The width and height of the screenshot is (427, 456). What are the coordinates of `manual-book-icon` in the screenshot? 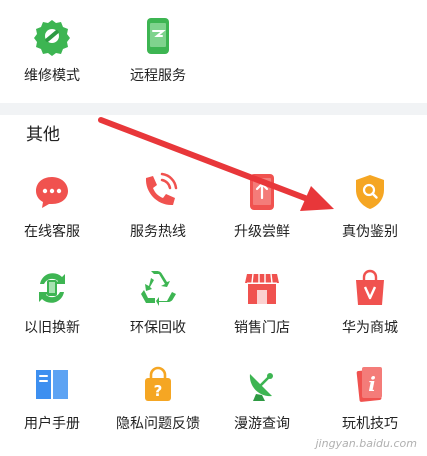 It's located at (52, 384).